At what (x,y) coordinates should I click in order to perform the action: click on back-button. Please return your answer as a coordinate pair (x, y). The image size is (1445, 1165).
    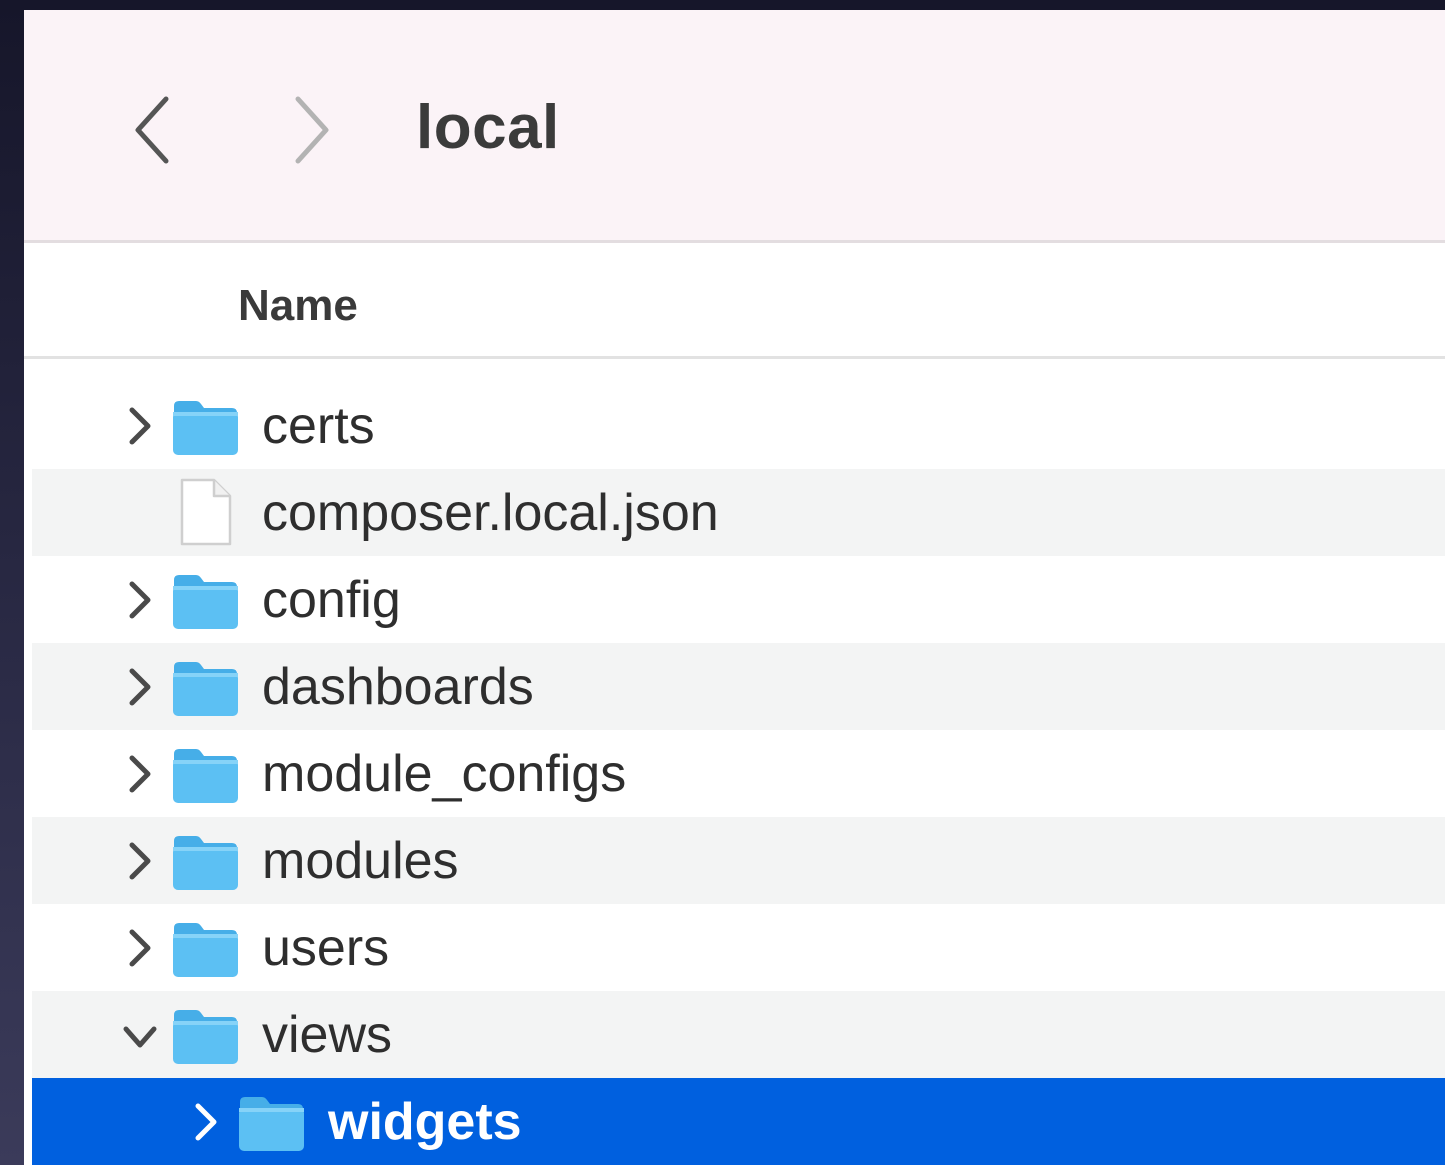
    Looking at the image, I should click on (152, 130).